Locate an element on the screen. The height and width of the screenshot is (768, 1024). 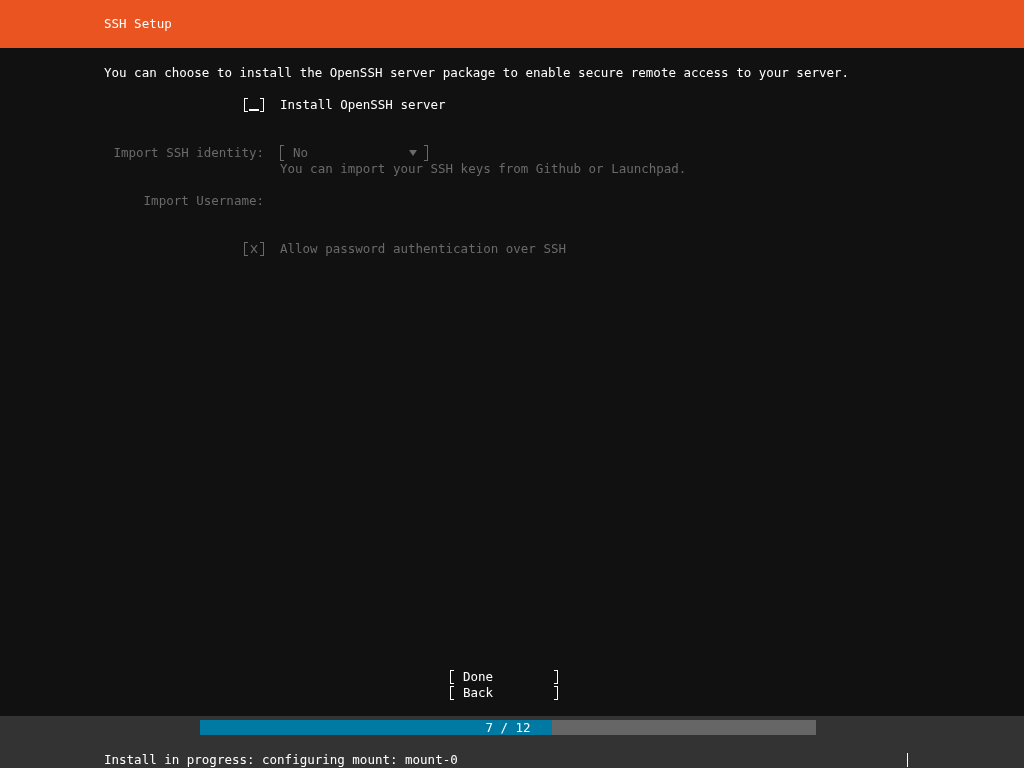
screen-title: SSH Setup is located at coordinates (138, 24).